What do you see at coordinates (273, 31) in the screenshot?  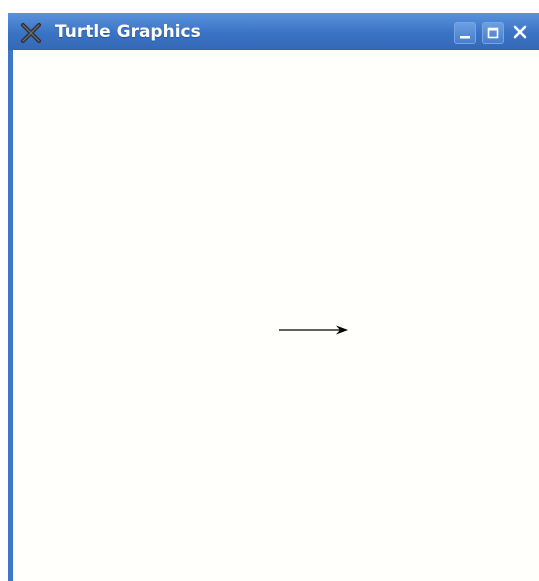 I see `title-bar: Turtle Graphics` at bounding box center [273, 31].